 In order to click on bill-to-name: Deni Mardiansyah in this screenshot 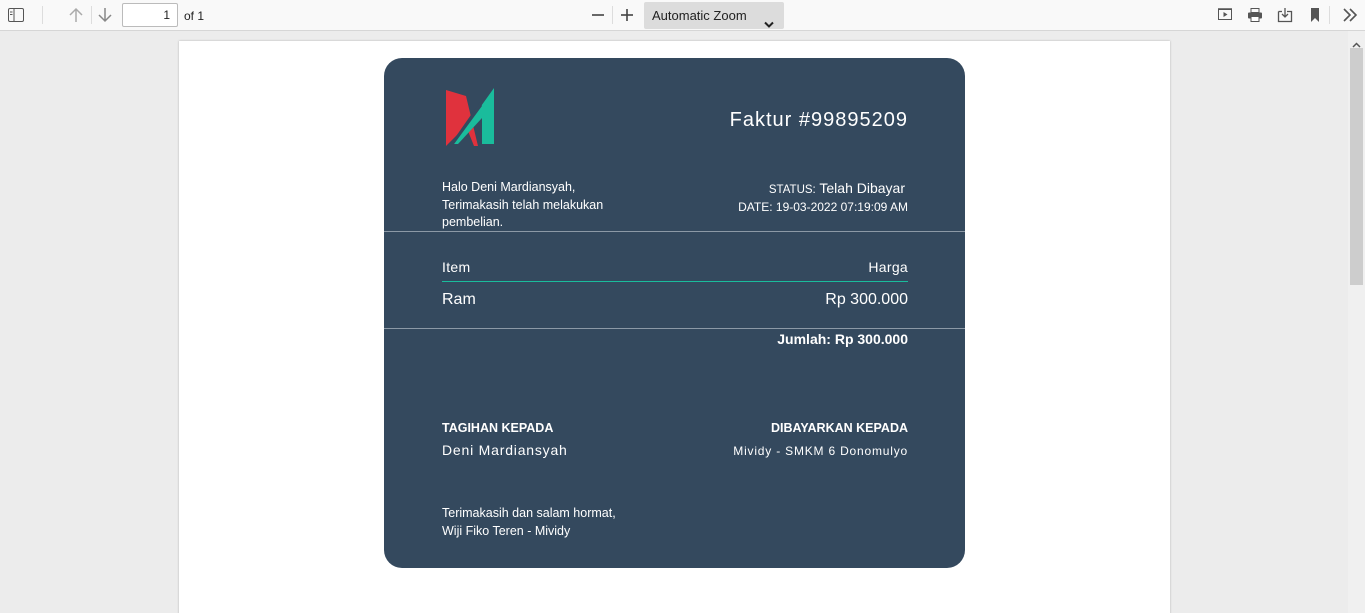, I will do `click(505, 450)`.